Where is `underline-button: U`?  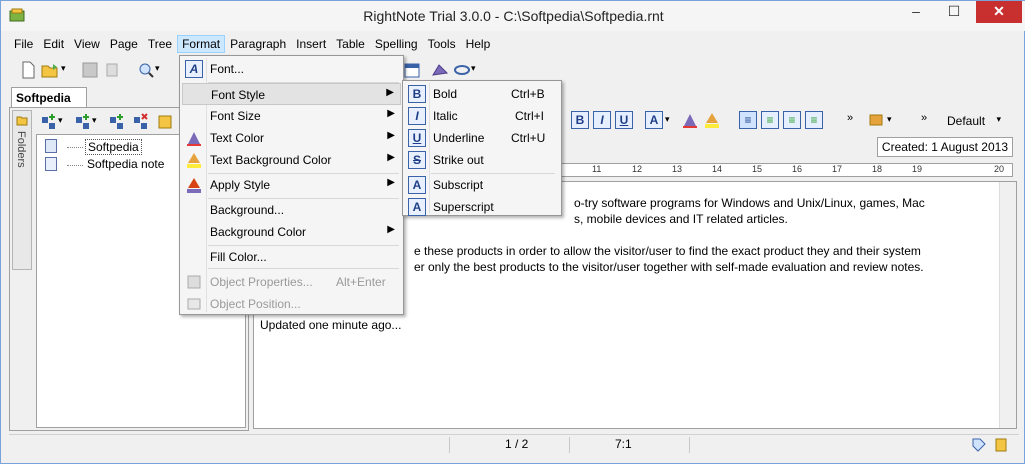
underline-button: U is located at coordinates (624, 120).